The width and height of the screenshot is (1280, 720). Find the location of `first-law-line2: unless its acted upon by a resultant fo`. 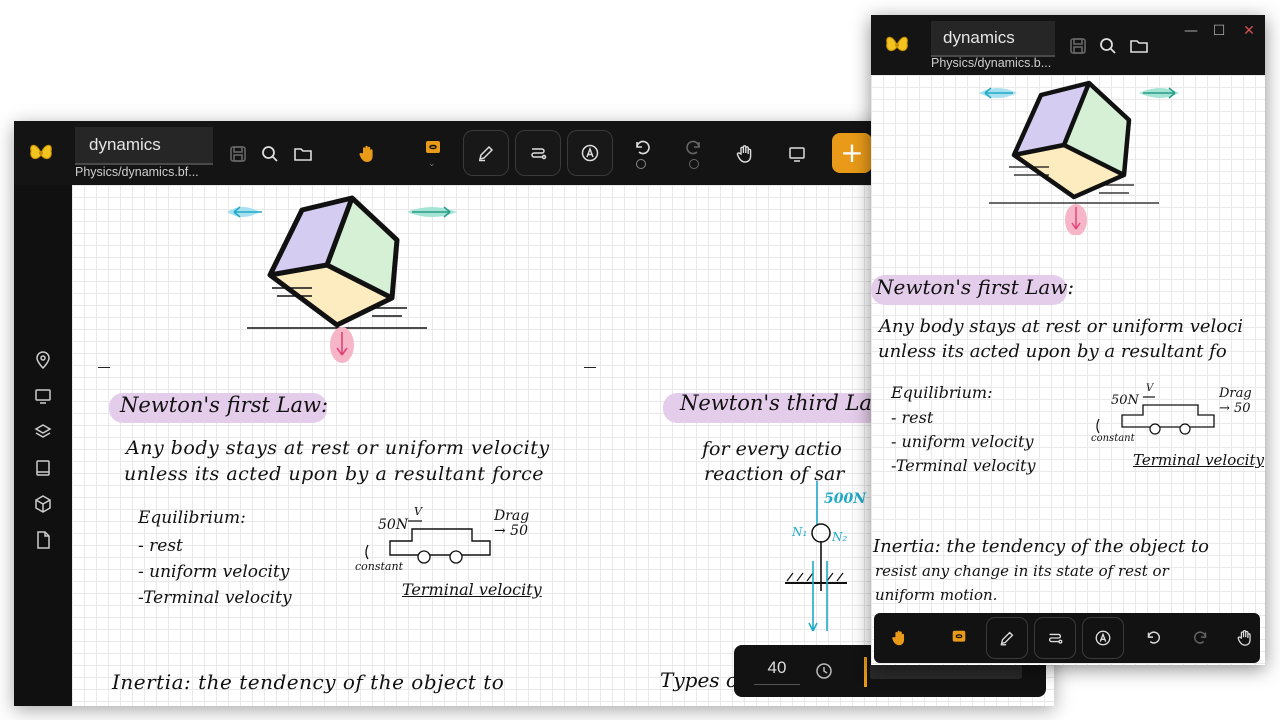

first-law-line2: unless its acted upon by a resultant fo is located at coordinates (1052, 351).